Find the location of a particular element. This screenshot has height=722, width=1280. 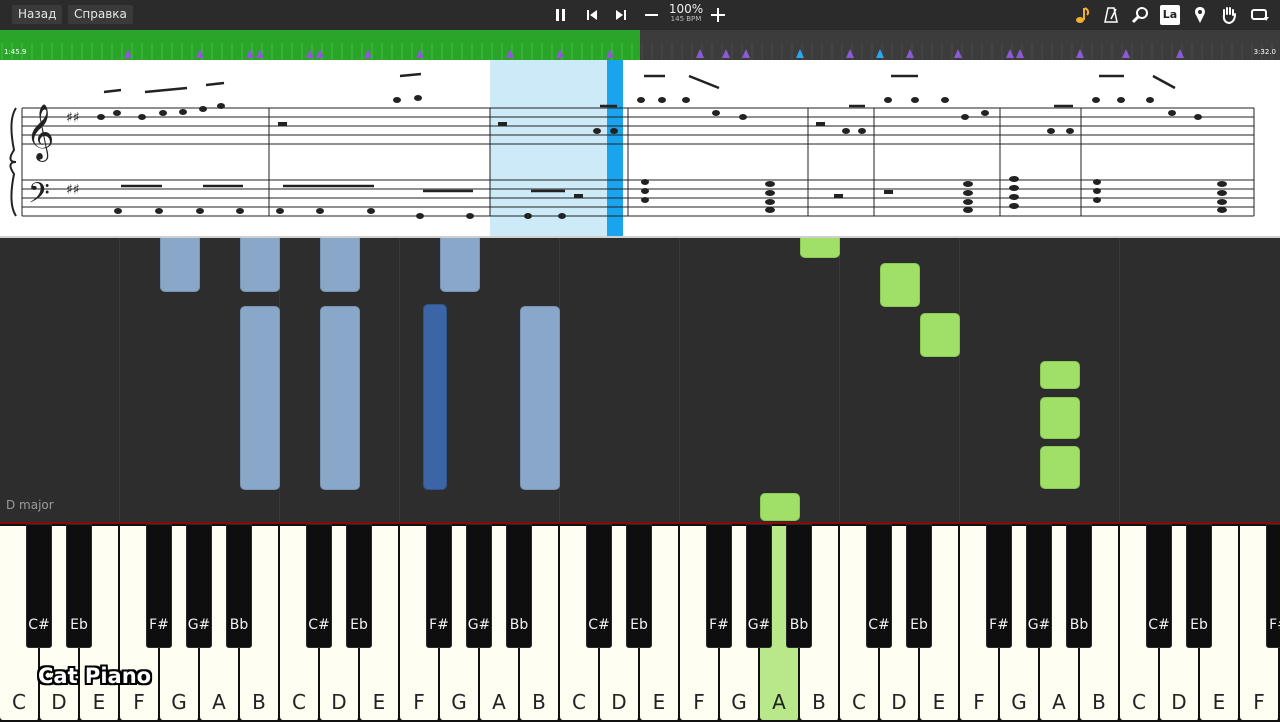

black-key-label: Bb is located at coordinates (799, 625).